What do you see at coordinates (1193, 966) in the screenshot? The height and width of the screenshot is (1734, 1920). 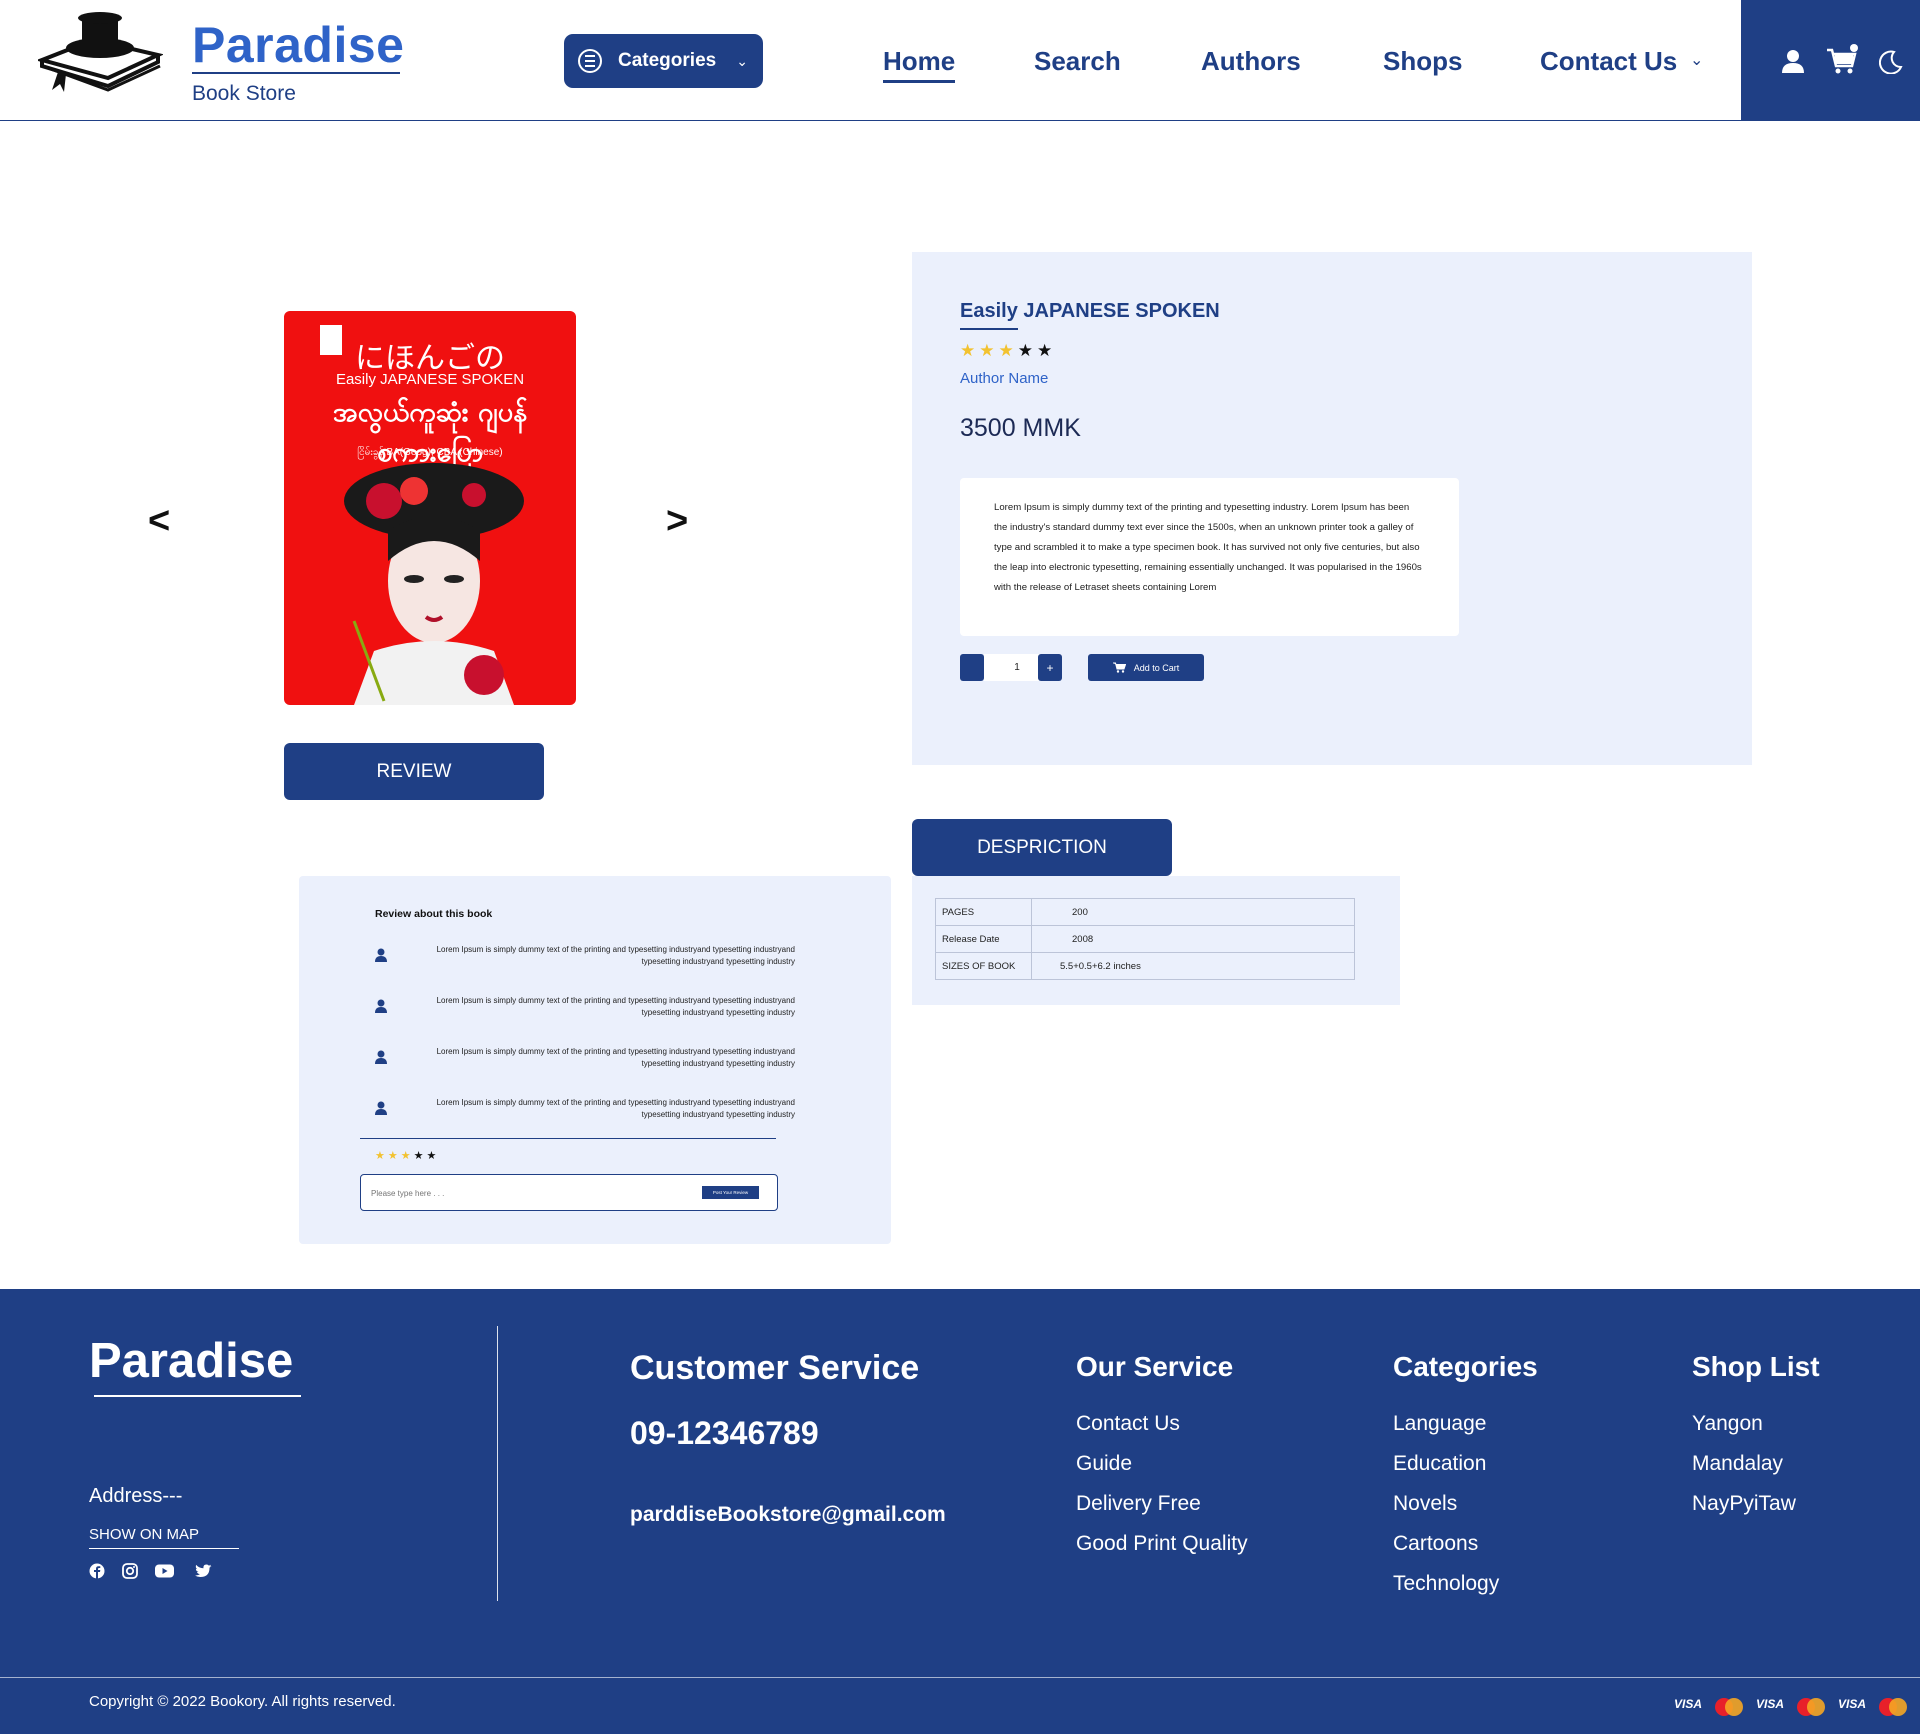 I see `spec-value: 5.5+0.5+6.2 inches` at bounding box center [1193, 966].